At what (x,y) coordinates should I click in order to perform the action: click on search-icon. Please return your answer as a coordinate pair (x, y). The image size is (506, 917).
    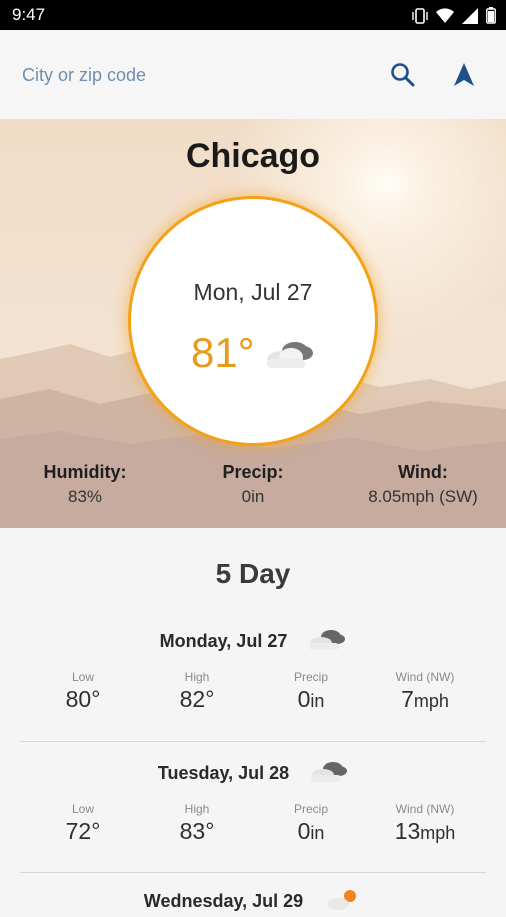
    Looking at the image, I should click on (403, 75).